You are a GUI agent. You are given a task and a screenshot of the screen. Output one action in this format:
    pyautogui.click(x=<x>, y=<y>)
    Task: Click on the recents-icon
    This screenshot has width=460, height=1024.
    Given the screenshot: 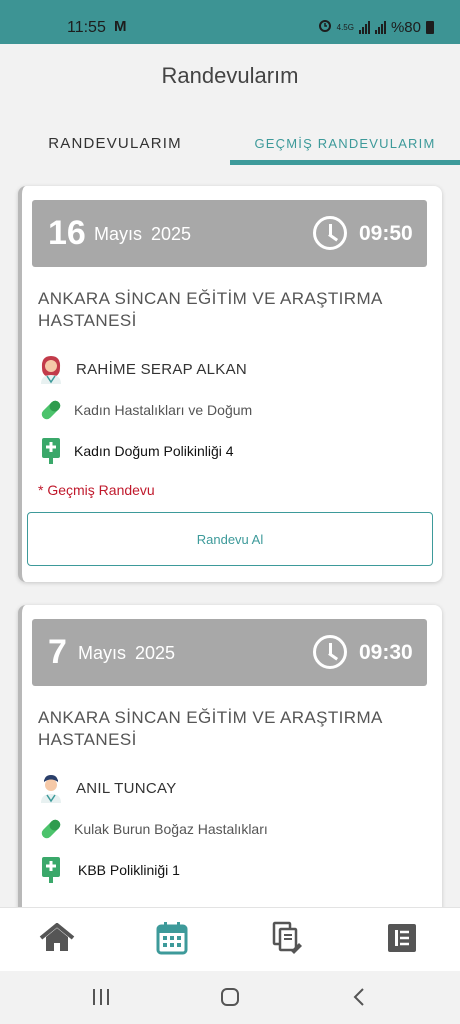 What is the action you would take?
    pyautogui.click(x=101, y=997)
    